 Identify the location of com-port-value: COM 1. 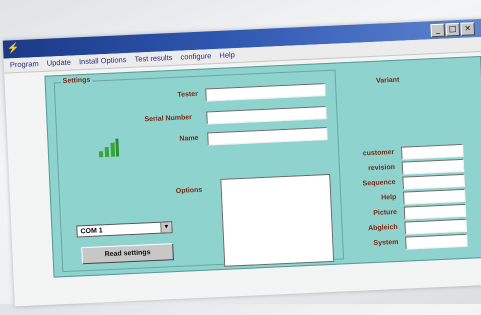
(91, 231).